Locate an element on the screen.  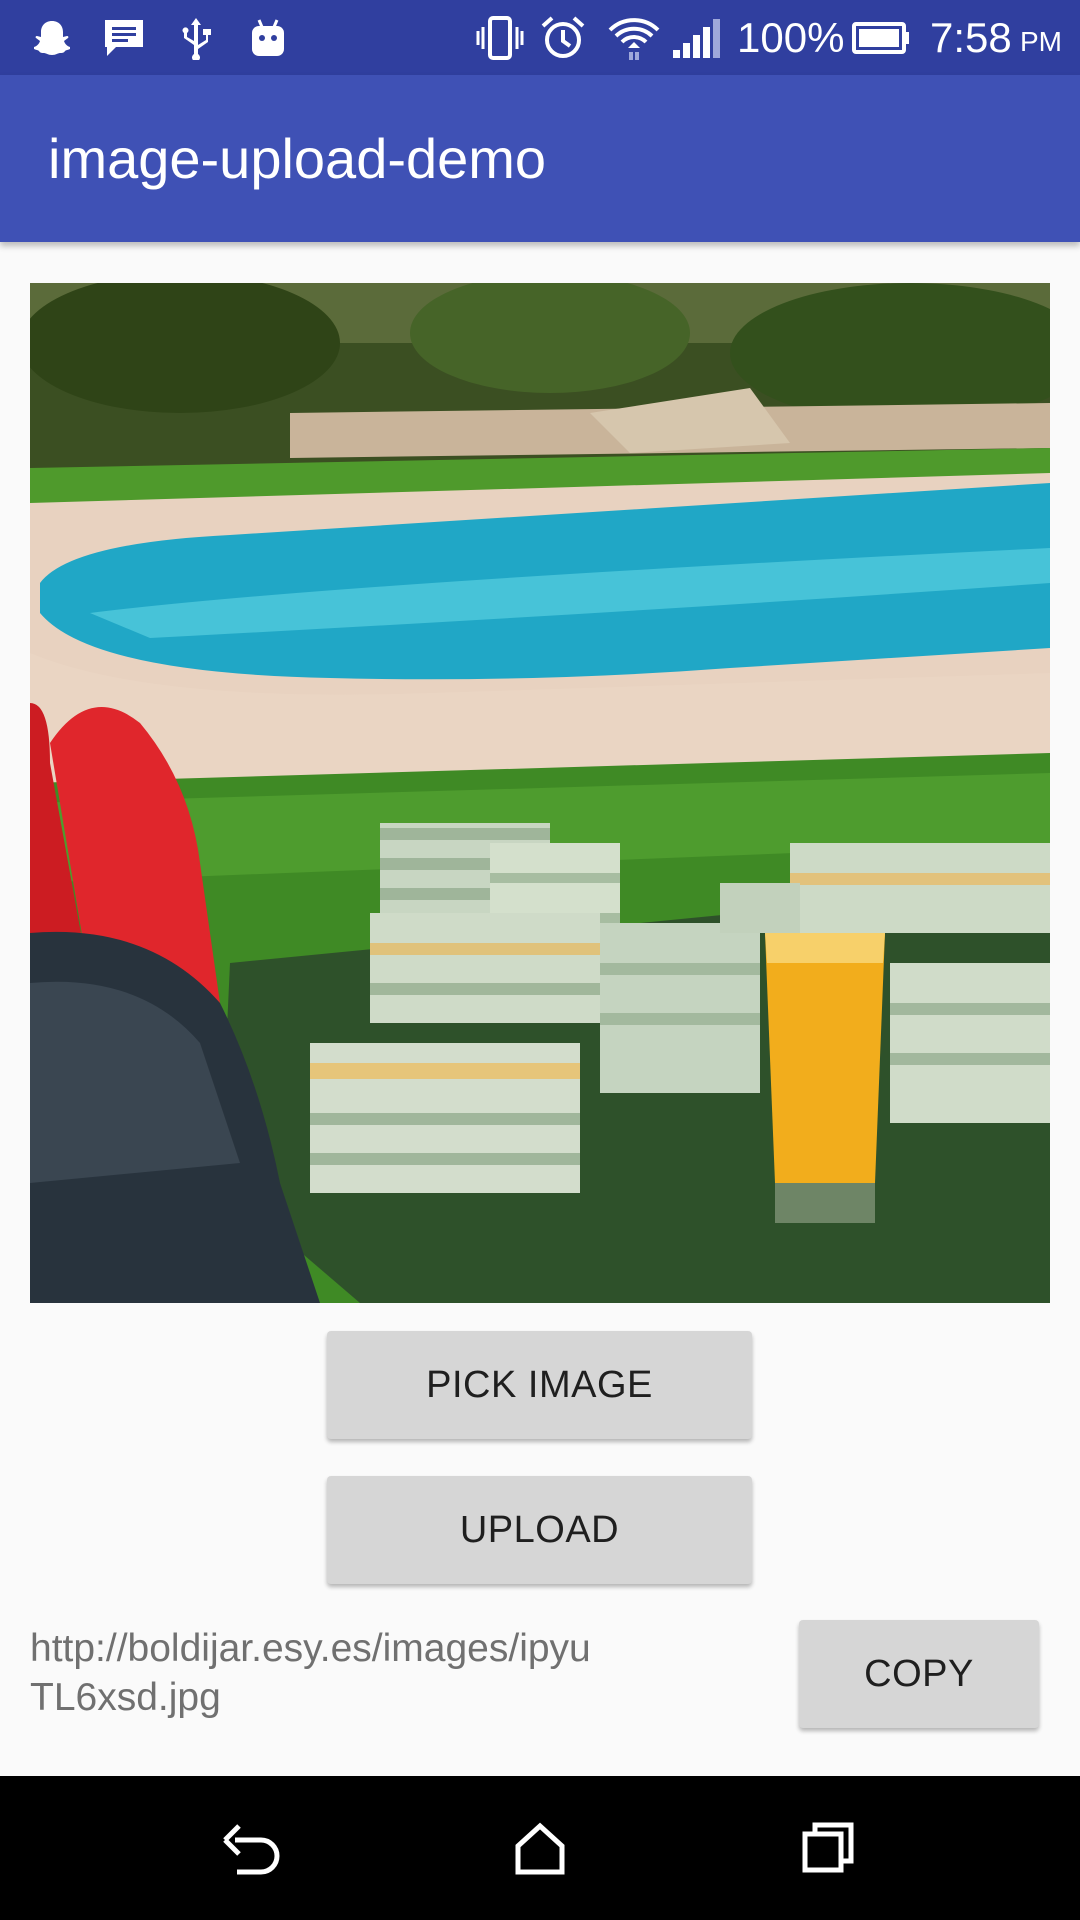
copy-label: COPY is located at coordinates (919, 1673).